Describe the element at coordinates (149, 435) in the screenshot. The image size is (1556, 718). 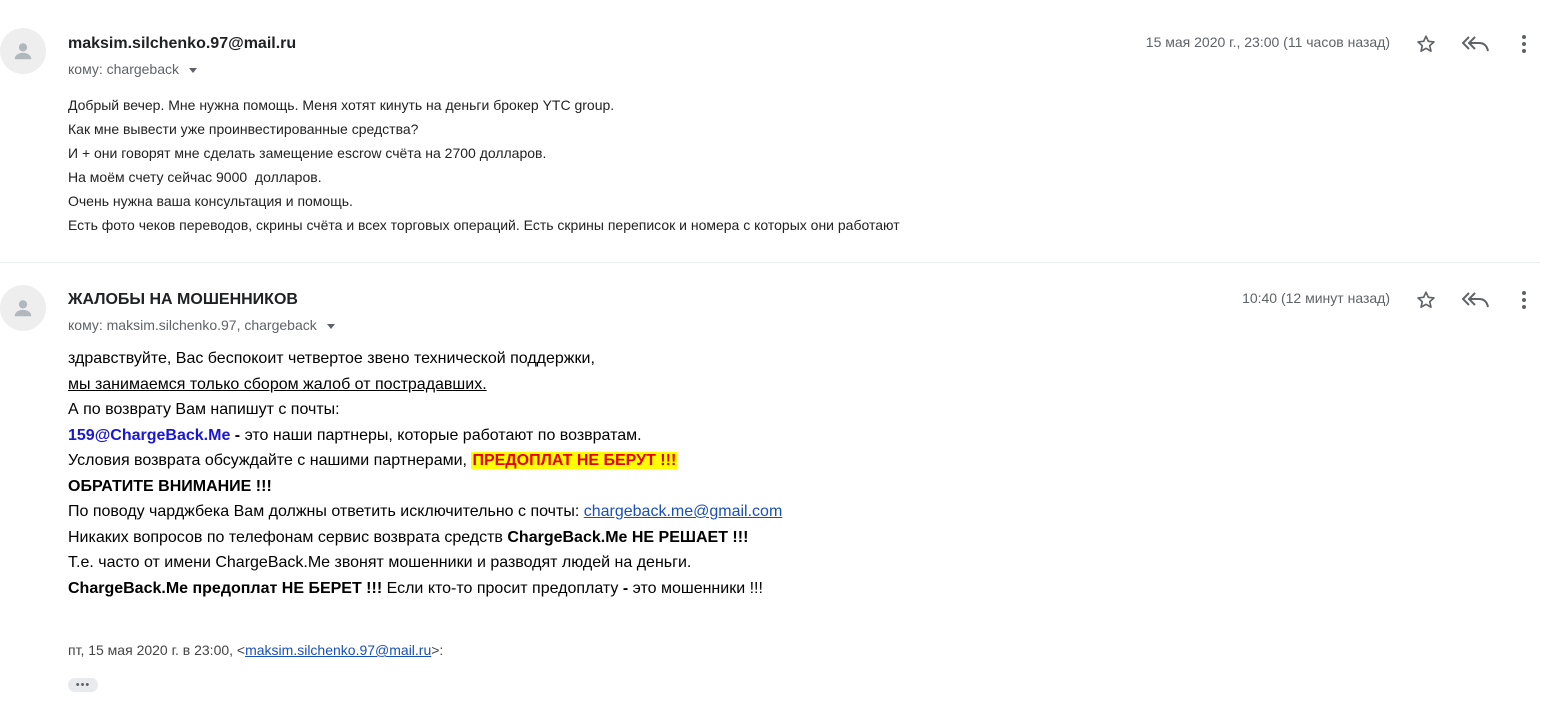
I see `partner-email: 159@ChargeBack.Me` at that location.